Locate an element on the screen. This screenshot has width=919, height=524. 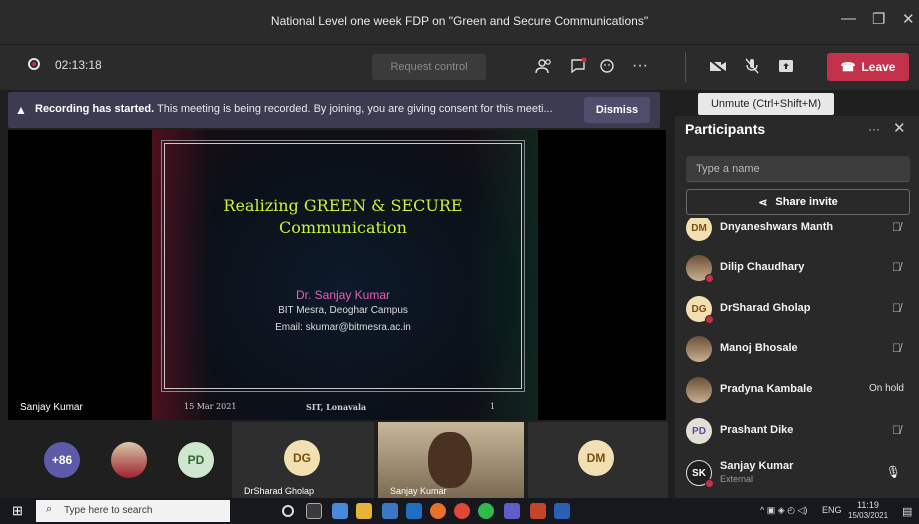
participant-row: SK Sanjay Kumar External 🎙 is located at coordinates (797, 474).